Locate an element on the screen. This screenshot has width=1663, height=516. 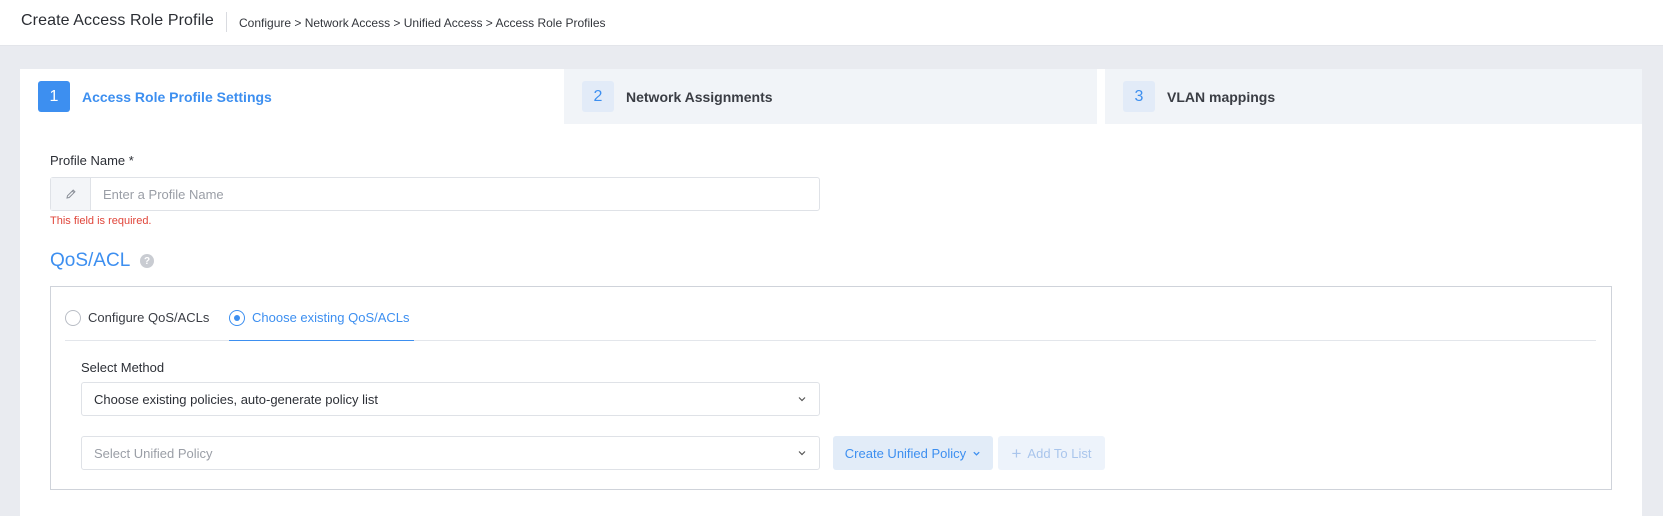
profile-name-input is located at coordinates (455, 194).